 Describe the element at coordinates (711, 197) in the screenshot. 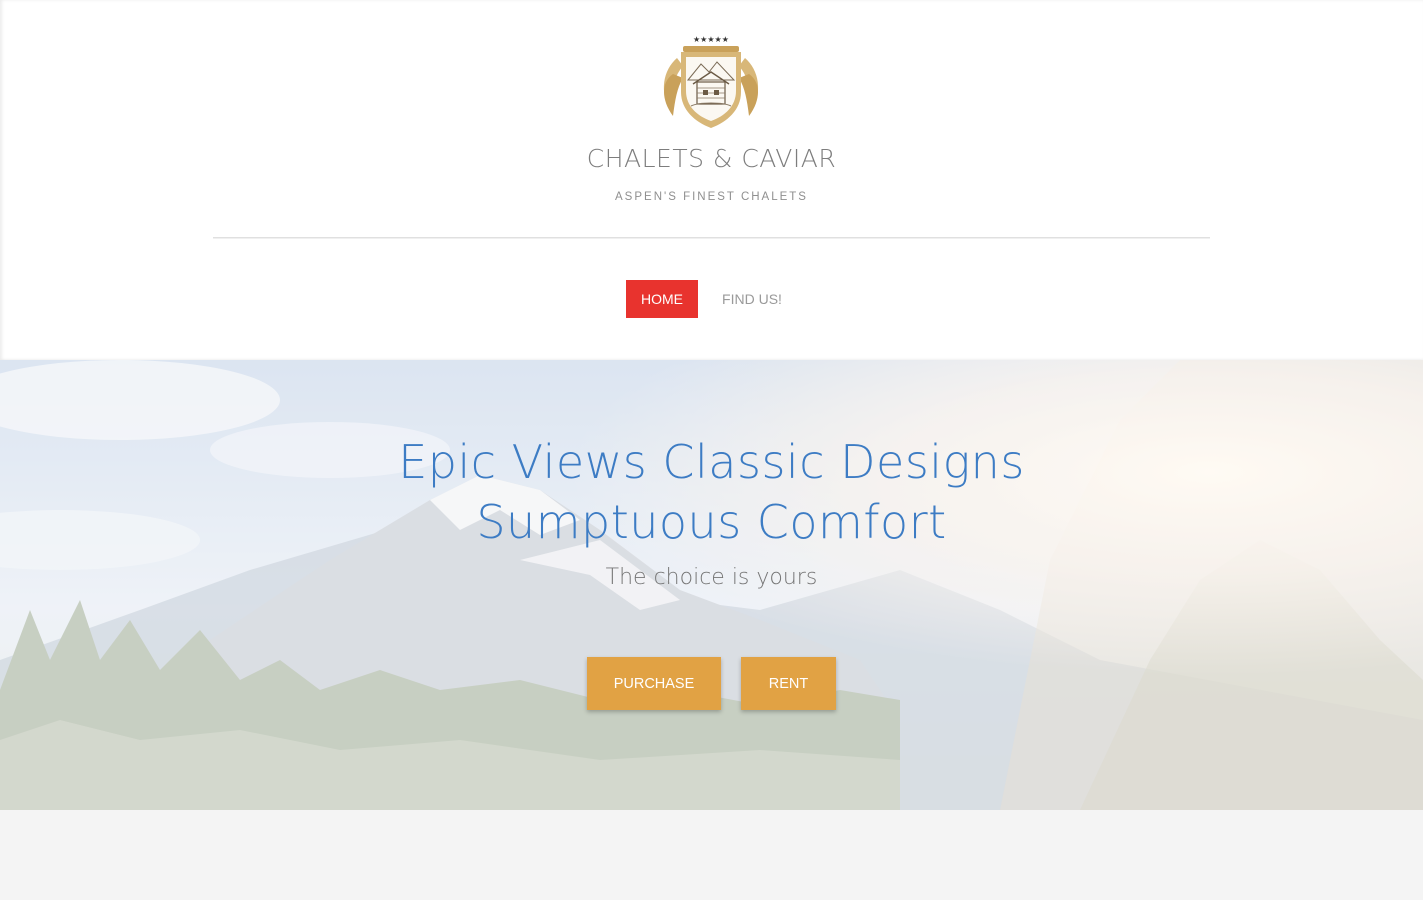

I see `site-tagline: ASPEN'S FINEST CHALETS` at that location.